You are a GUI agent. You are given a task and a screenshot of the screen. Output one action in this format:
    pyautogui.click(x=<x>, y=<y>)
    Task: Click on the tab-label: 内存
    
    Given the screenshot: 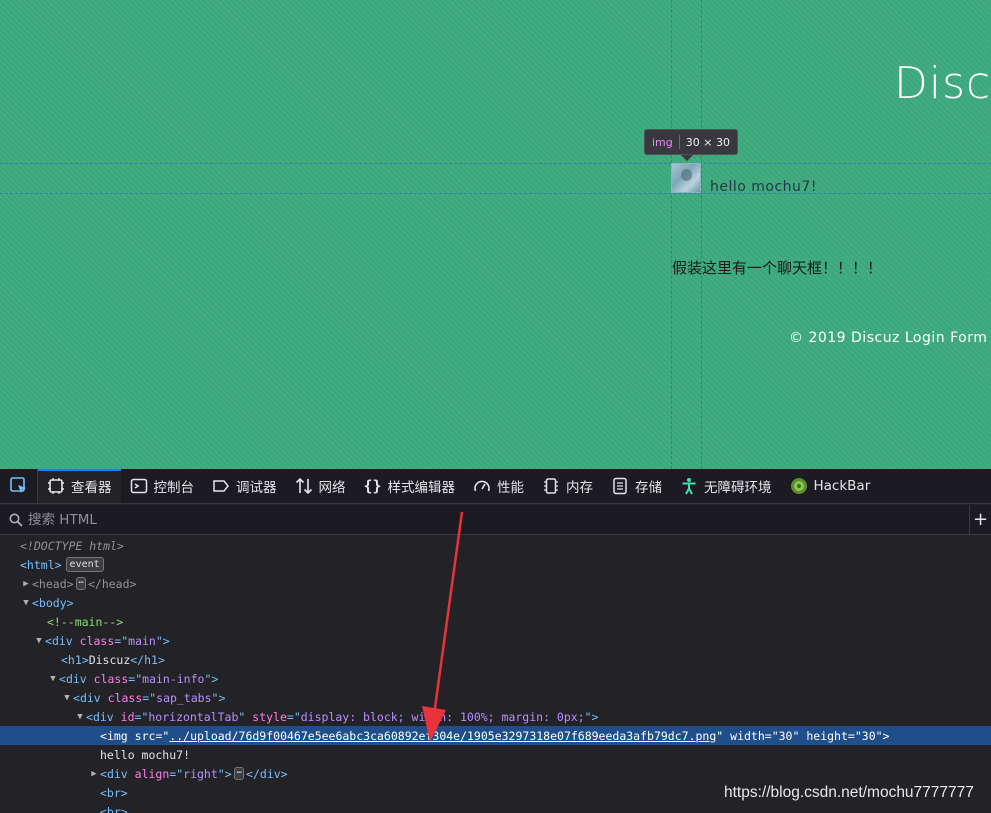 What is the action you would take?
    pyautogui.click(x=579, y=488)
    